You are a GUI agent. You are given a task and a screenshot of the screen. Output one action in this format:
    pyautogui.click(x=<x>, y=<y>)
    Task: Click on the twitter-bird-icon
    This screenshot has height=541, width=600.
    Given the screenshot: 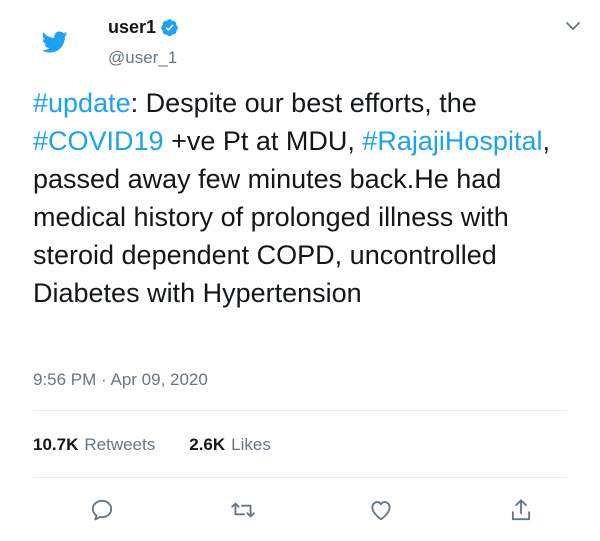 What is the action you would take?
    pyautogui.click(x=55, y=42)
    